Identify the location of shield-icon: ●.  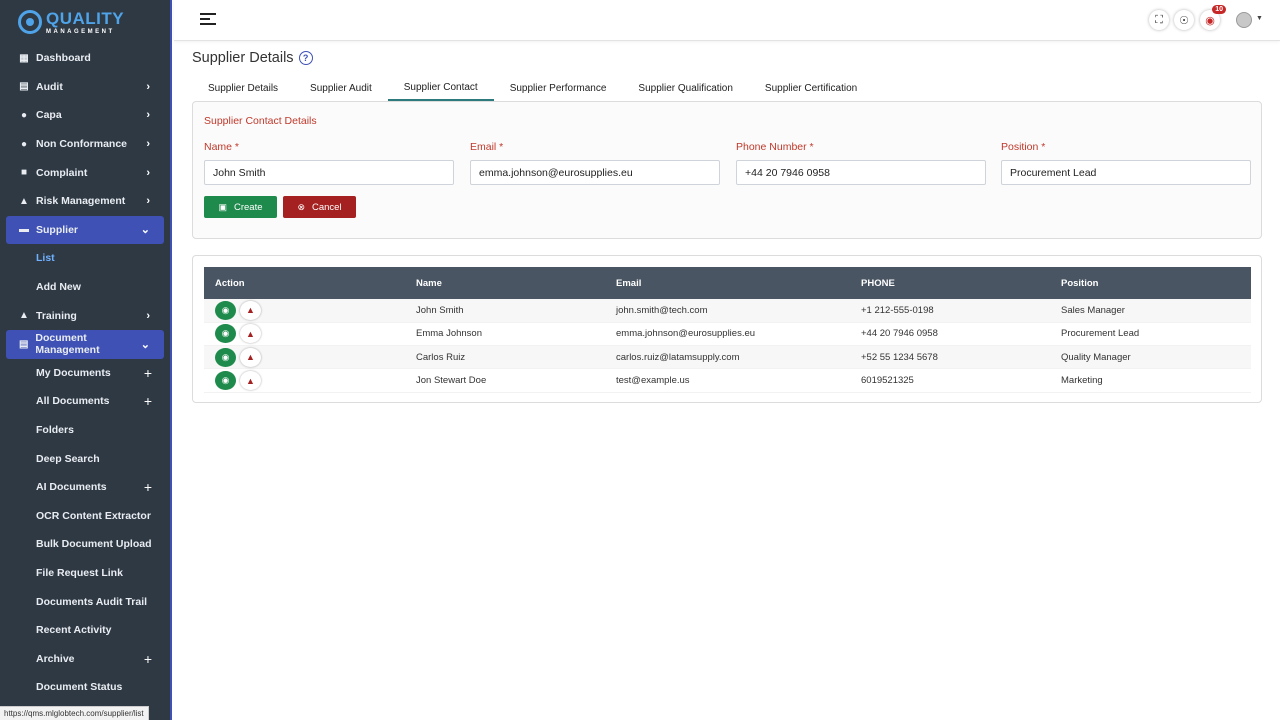
(24, 115).